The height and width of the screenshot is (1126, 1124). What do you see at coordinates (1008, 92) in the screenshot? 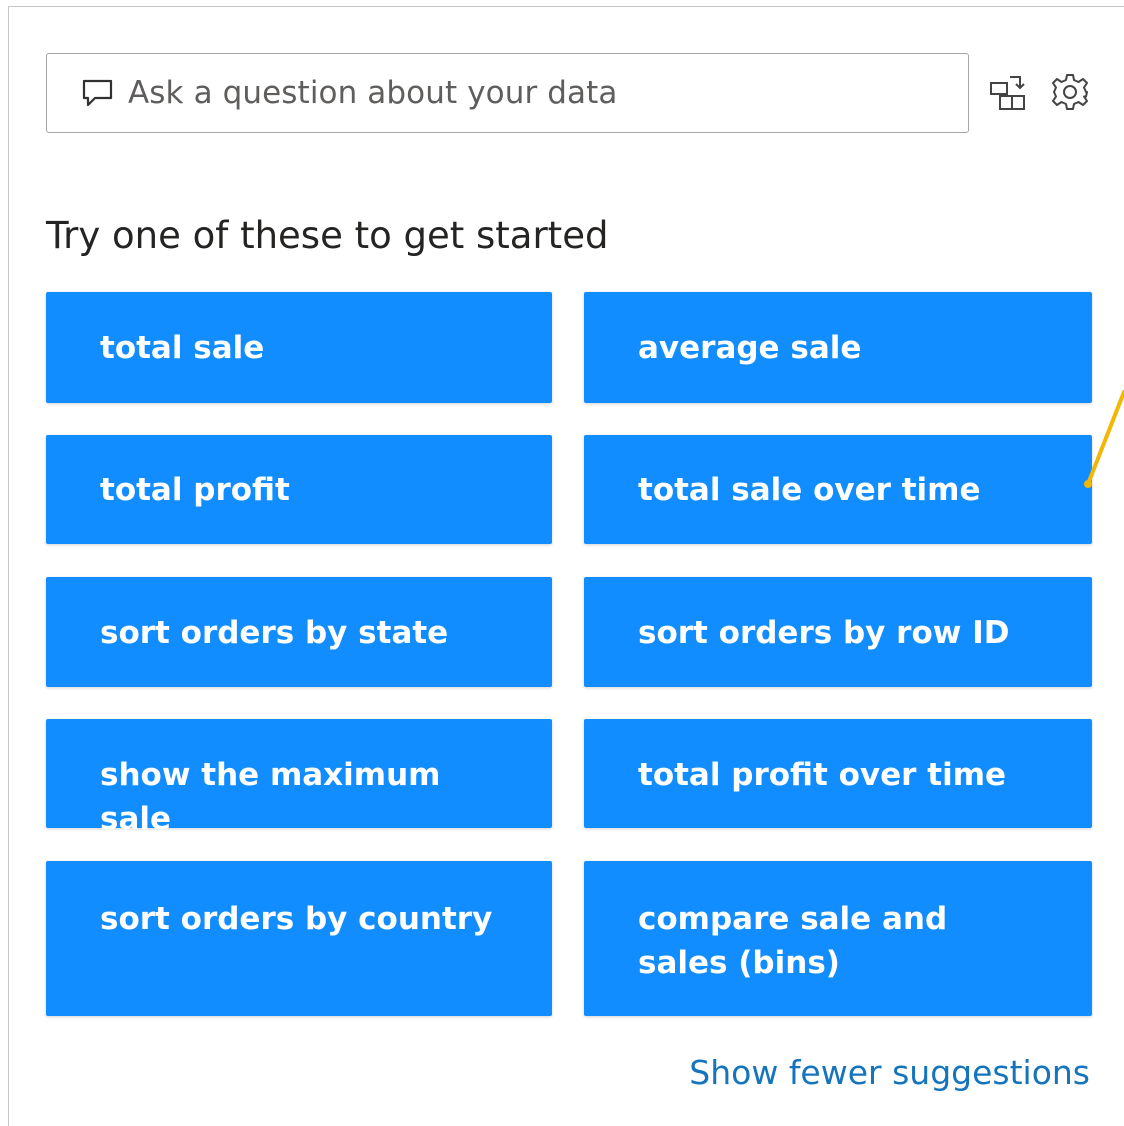
I see `convert-visual-icon` at bounding box center [1008, 92].